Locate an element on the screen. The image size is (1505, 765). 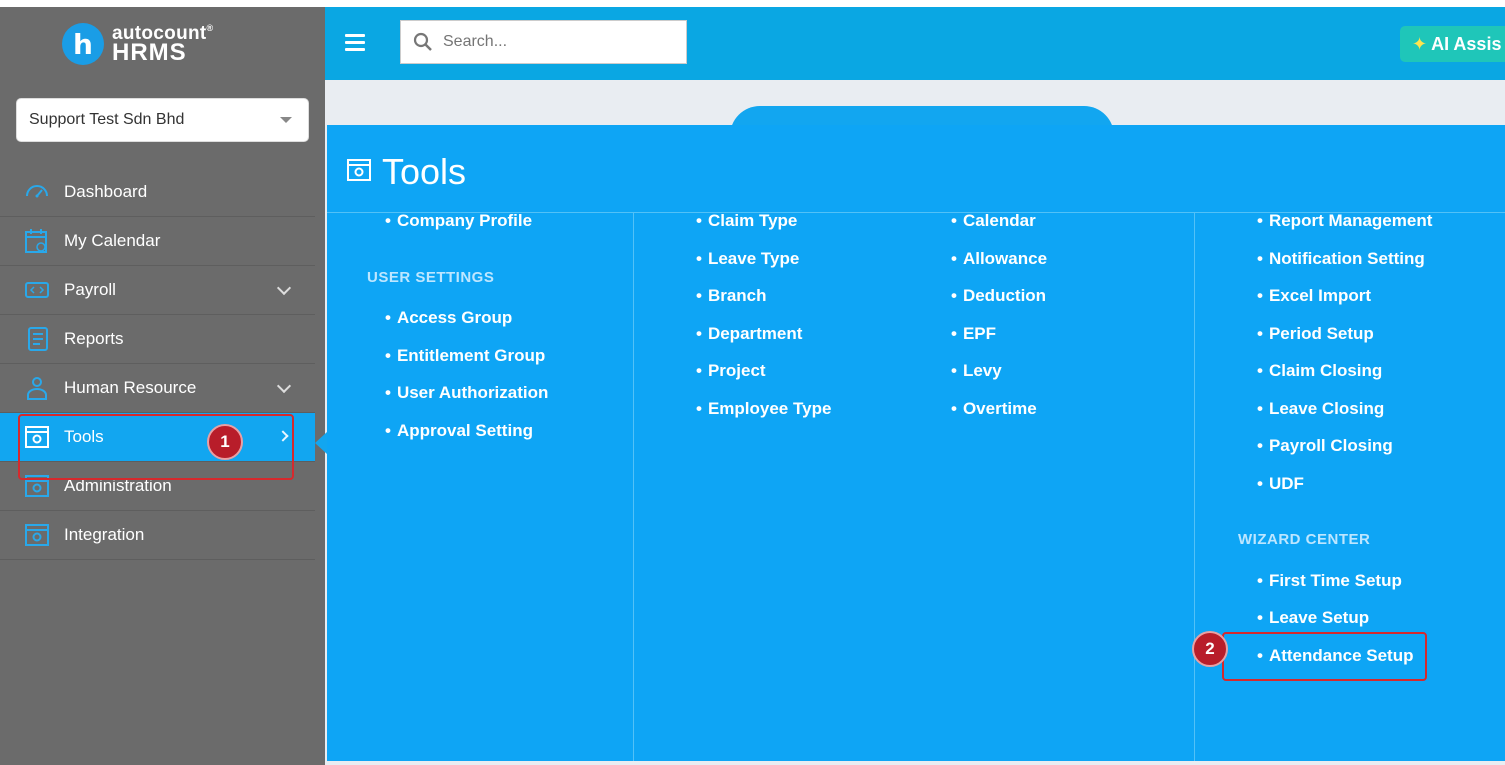
sidebar-item-label: Reports is located at coordinates (94, 338).